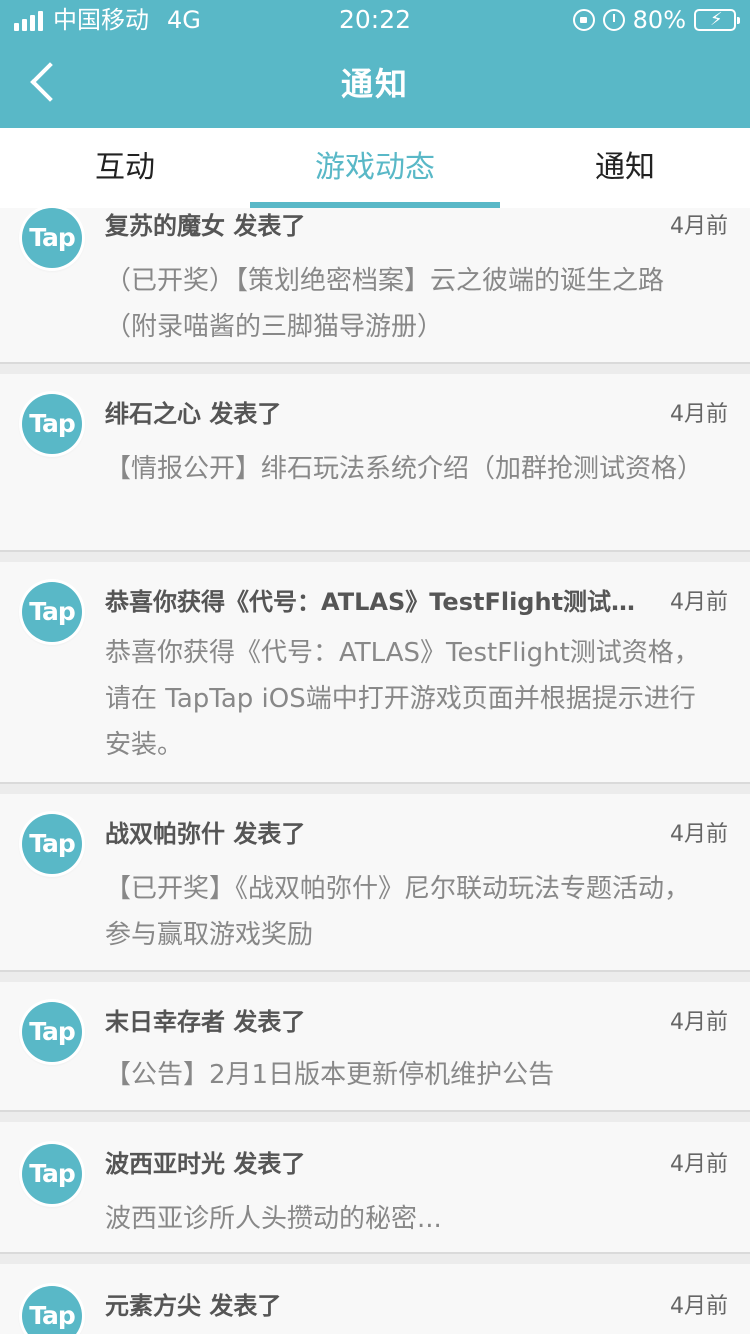  What do you see at coordinates (125, 168) in the screenshot?
I see `tab-interaction: 互动` at bounding box center [125, 168].